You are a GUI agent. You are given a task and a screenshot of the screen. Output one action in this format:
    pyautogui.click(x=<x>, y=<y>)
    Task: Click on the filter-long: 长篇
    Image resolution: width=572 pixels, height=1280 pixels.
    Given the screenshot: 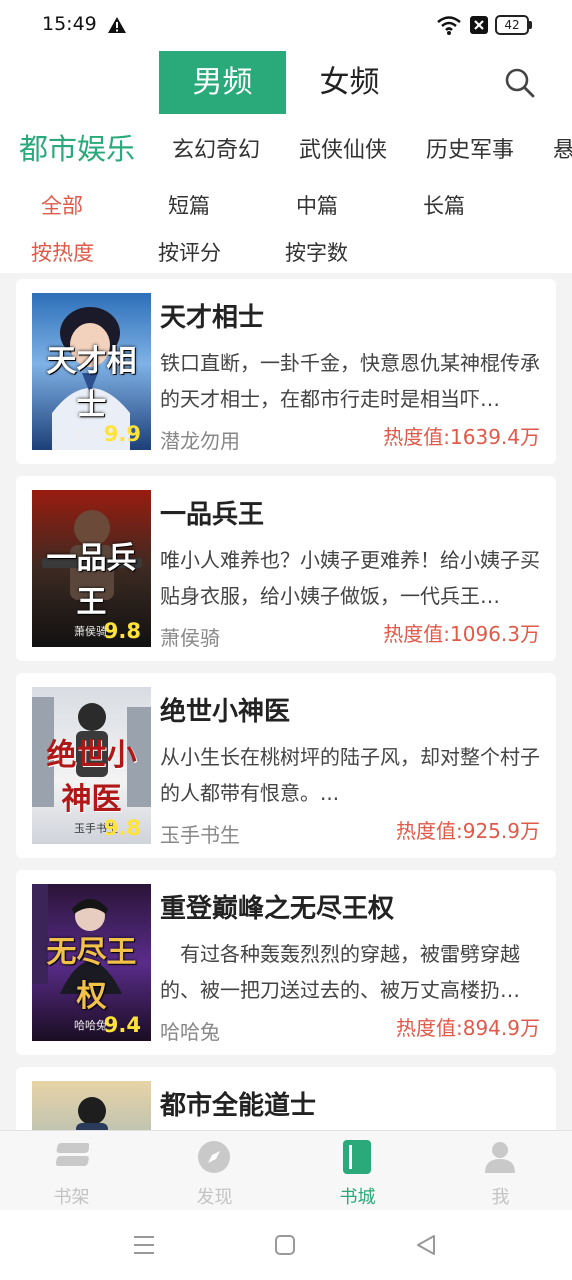 What is the action you would take?
    pyautogui.click(x=444, y=205)
    